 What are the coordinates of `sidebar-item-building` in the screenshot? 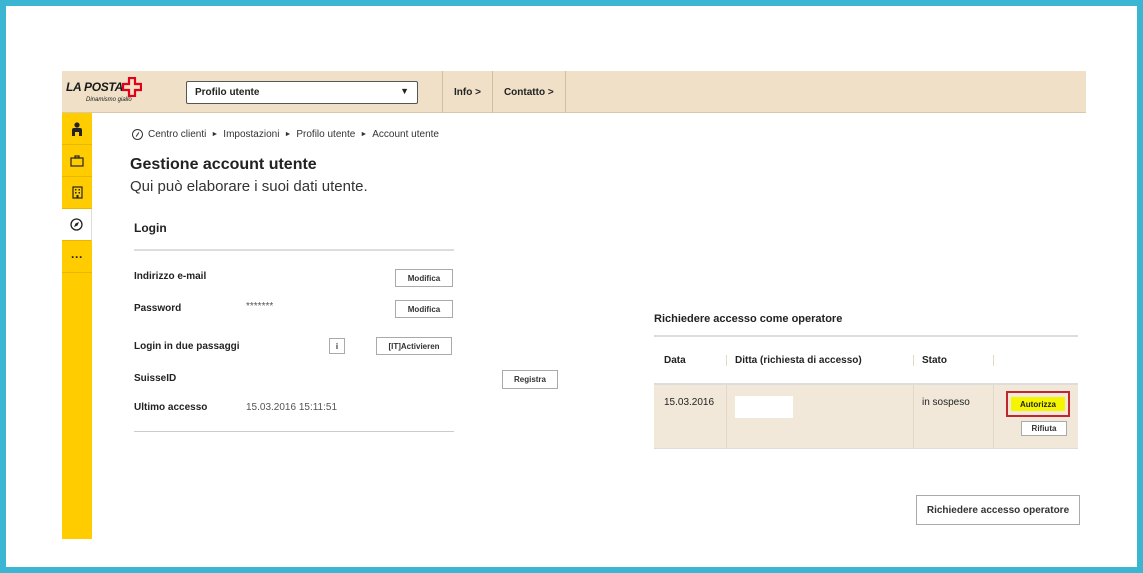 It's located at (77, 193).